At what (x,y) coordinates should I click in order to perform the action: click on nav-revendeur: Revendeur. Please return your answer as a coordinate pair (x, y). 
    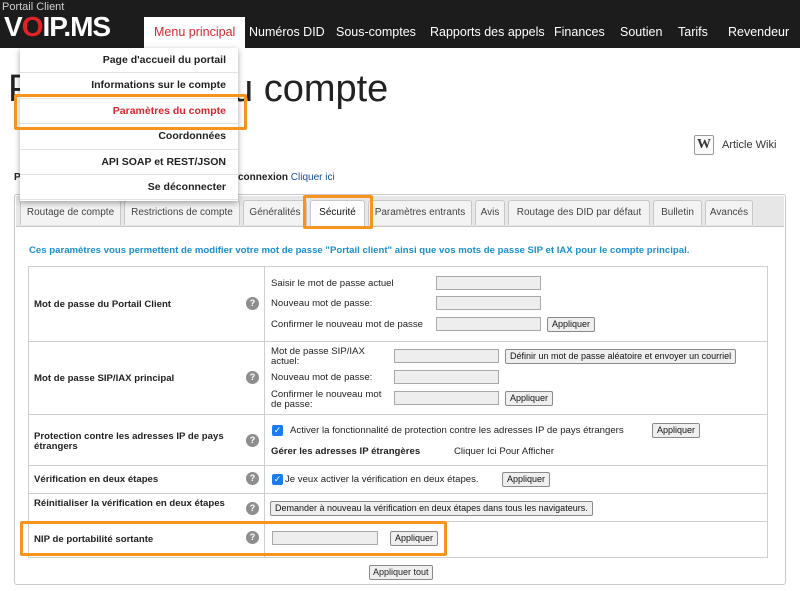
    Looking at the image, I should click on (758, 32).